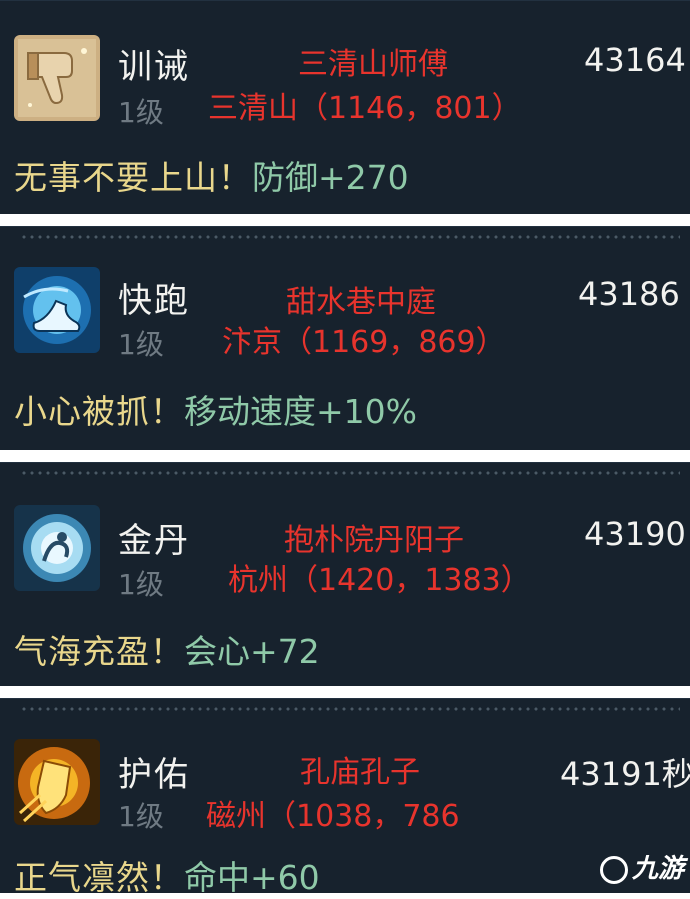  Describe the element at coordinates (300, 411) in the screenshot. I see `effect-stat: 移动速度+10%` at that location.